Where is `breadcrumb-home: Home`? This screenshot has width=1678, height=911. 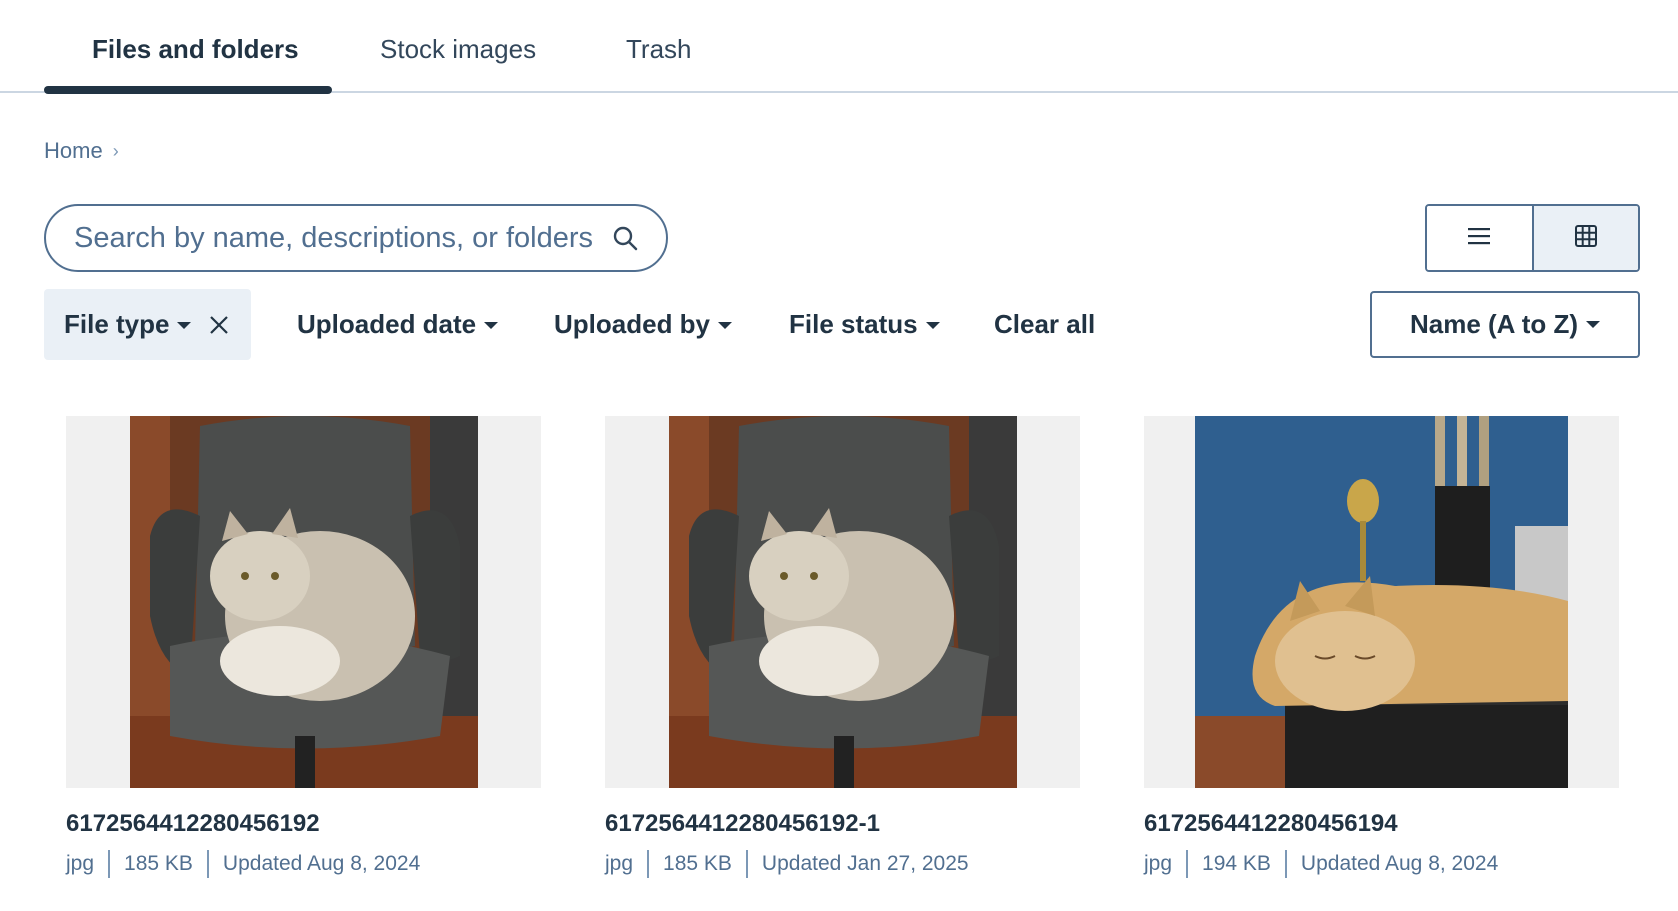 breadcrumb-home: Home is located at coordinates (73, 151).